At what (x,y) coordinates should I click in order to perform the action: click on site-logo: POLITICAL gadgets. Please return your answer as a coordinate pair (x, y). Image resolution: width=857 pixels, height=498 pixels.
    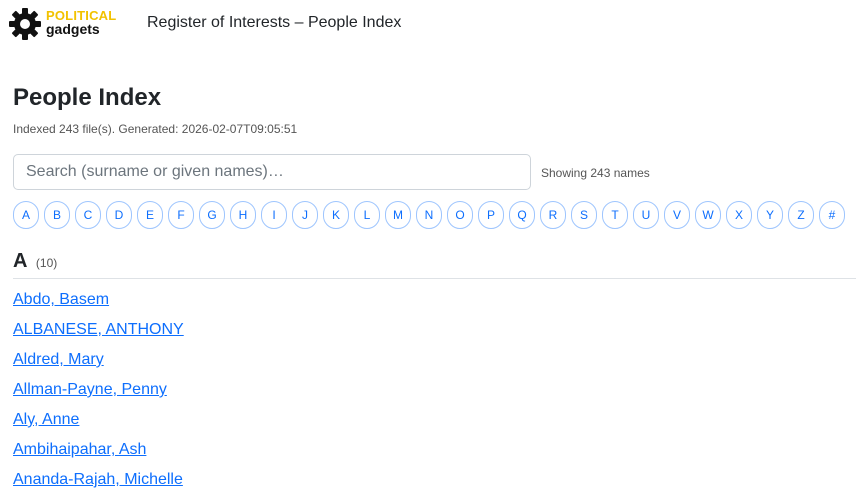
    Looking at the image, I should click on (73, 24).